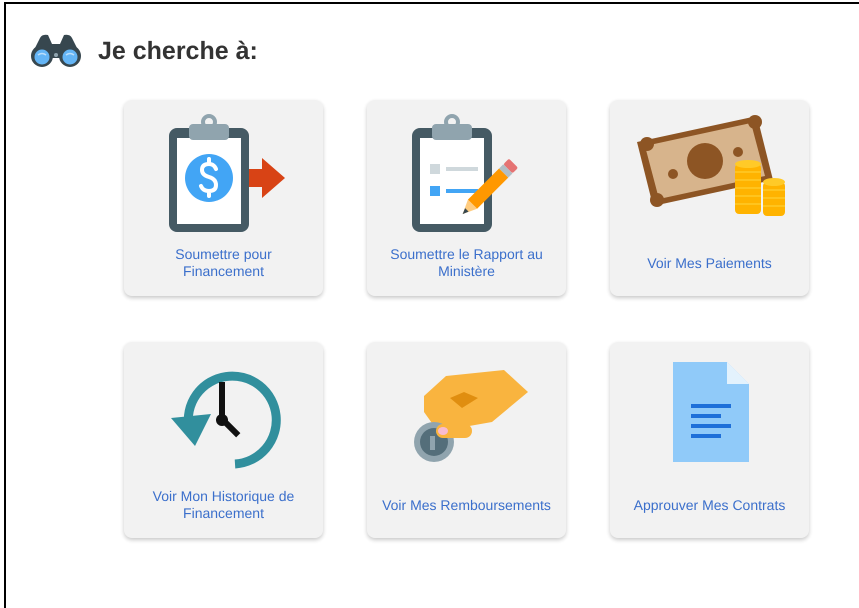 The height and width of the screenshot is (608, 859). Describe the element at coordinates (466, 440) in the screenshot. I see `option-card: Voir Mes Remboursements` at that location.